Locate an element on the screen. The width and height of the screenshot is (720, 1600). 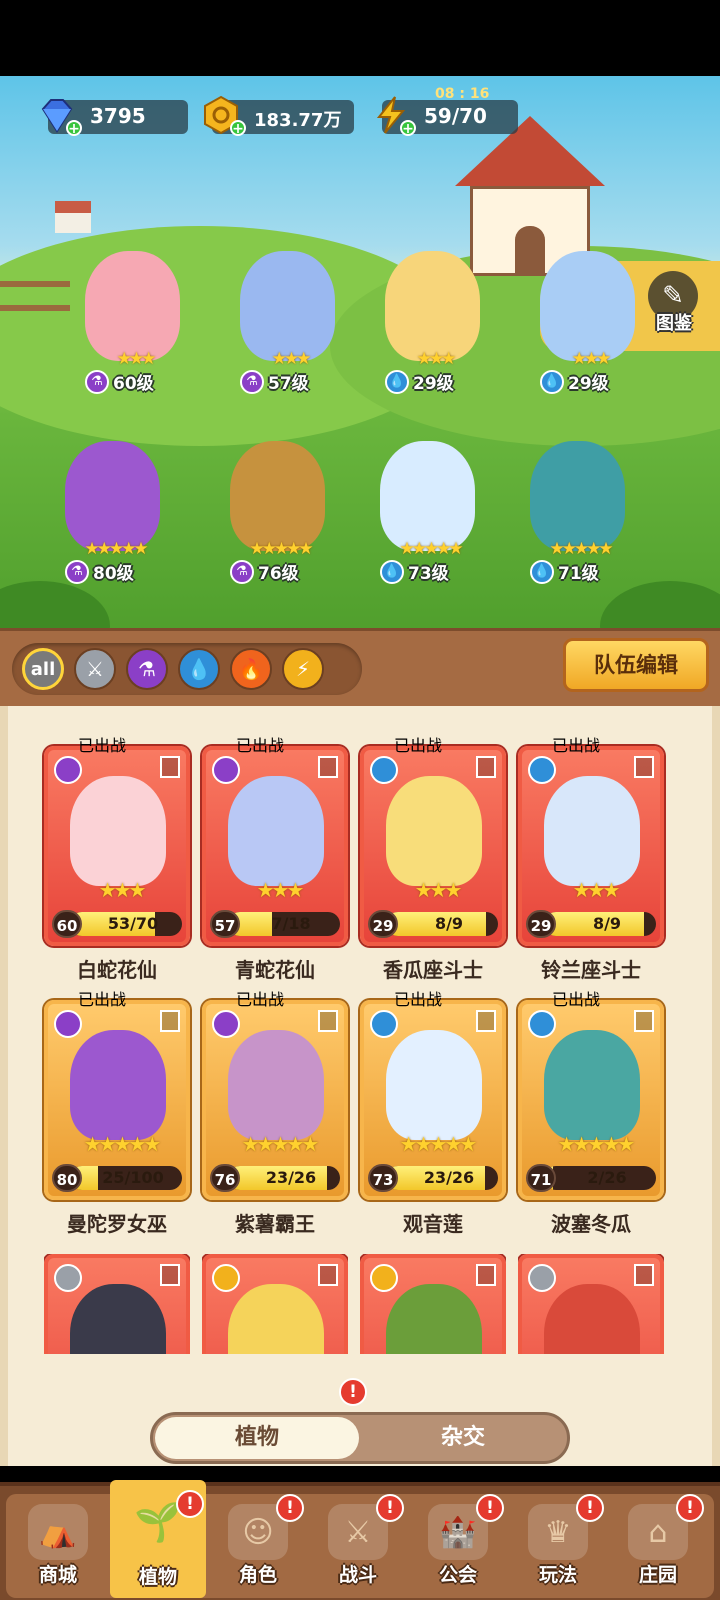
field-character: ★★★★★ ⚗ 76级 is located at coordinates (275, 516).